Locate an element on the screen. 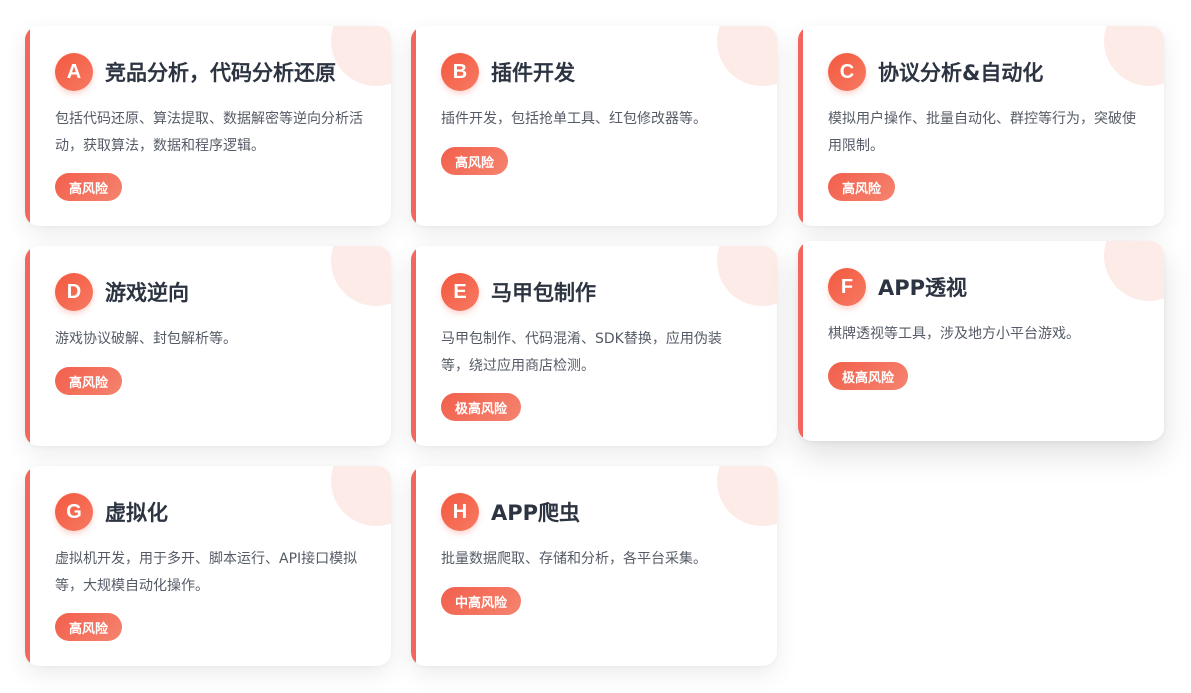 Image resolution: width=1191 pixels, height=693 pixels. letter-badge: B is located at coordinates (460, 72).